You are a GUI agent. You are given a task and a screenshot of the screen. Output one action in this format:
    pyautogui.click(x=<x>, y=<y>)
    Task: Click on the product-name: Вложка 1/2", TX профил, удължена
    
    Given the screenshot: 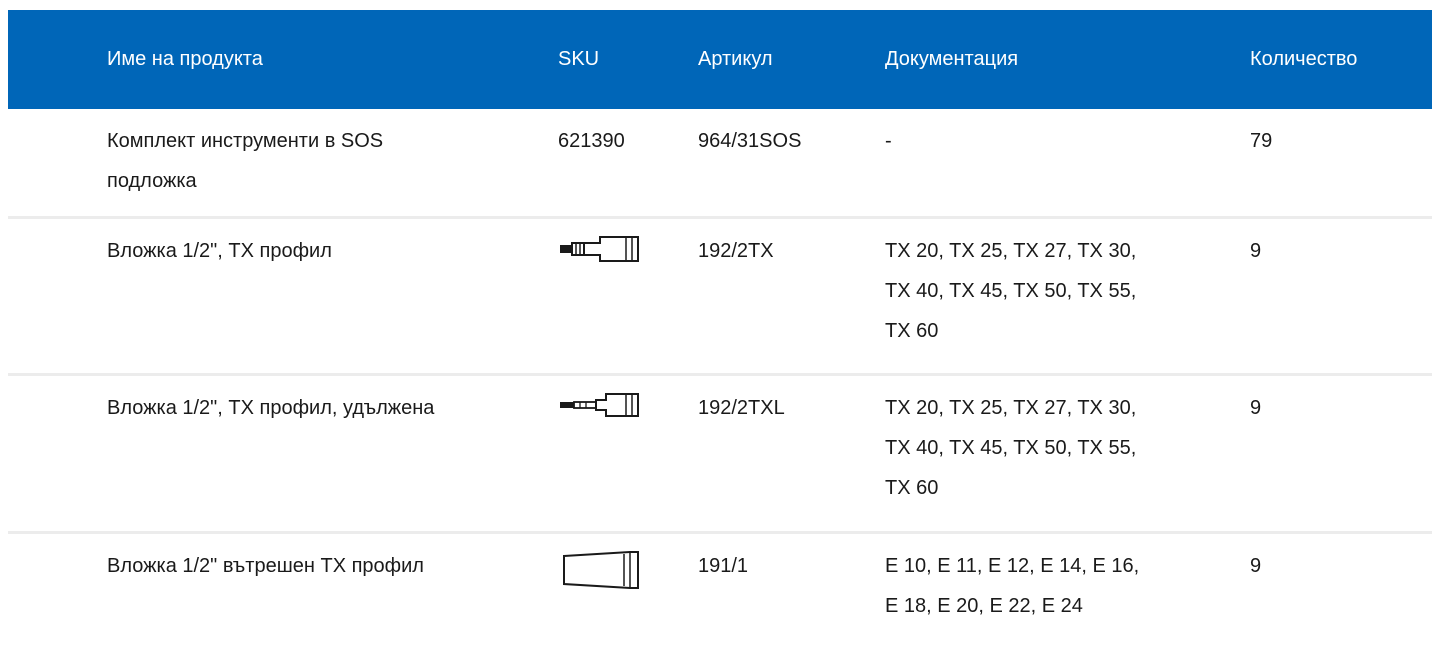 What is the action you would take?
    pyautogui.click(x=322, y=402)
    